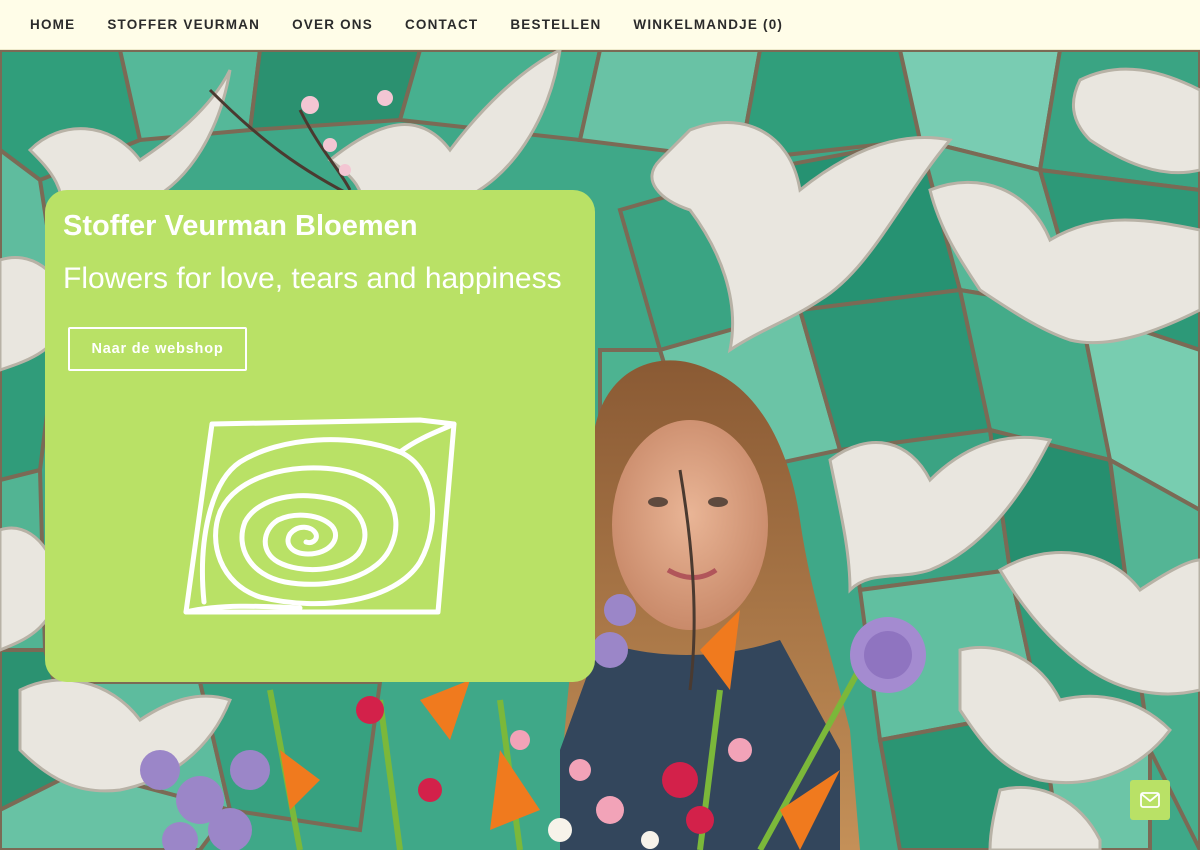 This screenshot has height=850, width=1200. What do you see at coordinates (240, 226) in the screenshot?
I see `hero-title: Stoffer Veurman Bloemen` at bounding box center [240, 226].